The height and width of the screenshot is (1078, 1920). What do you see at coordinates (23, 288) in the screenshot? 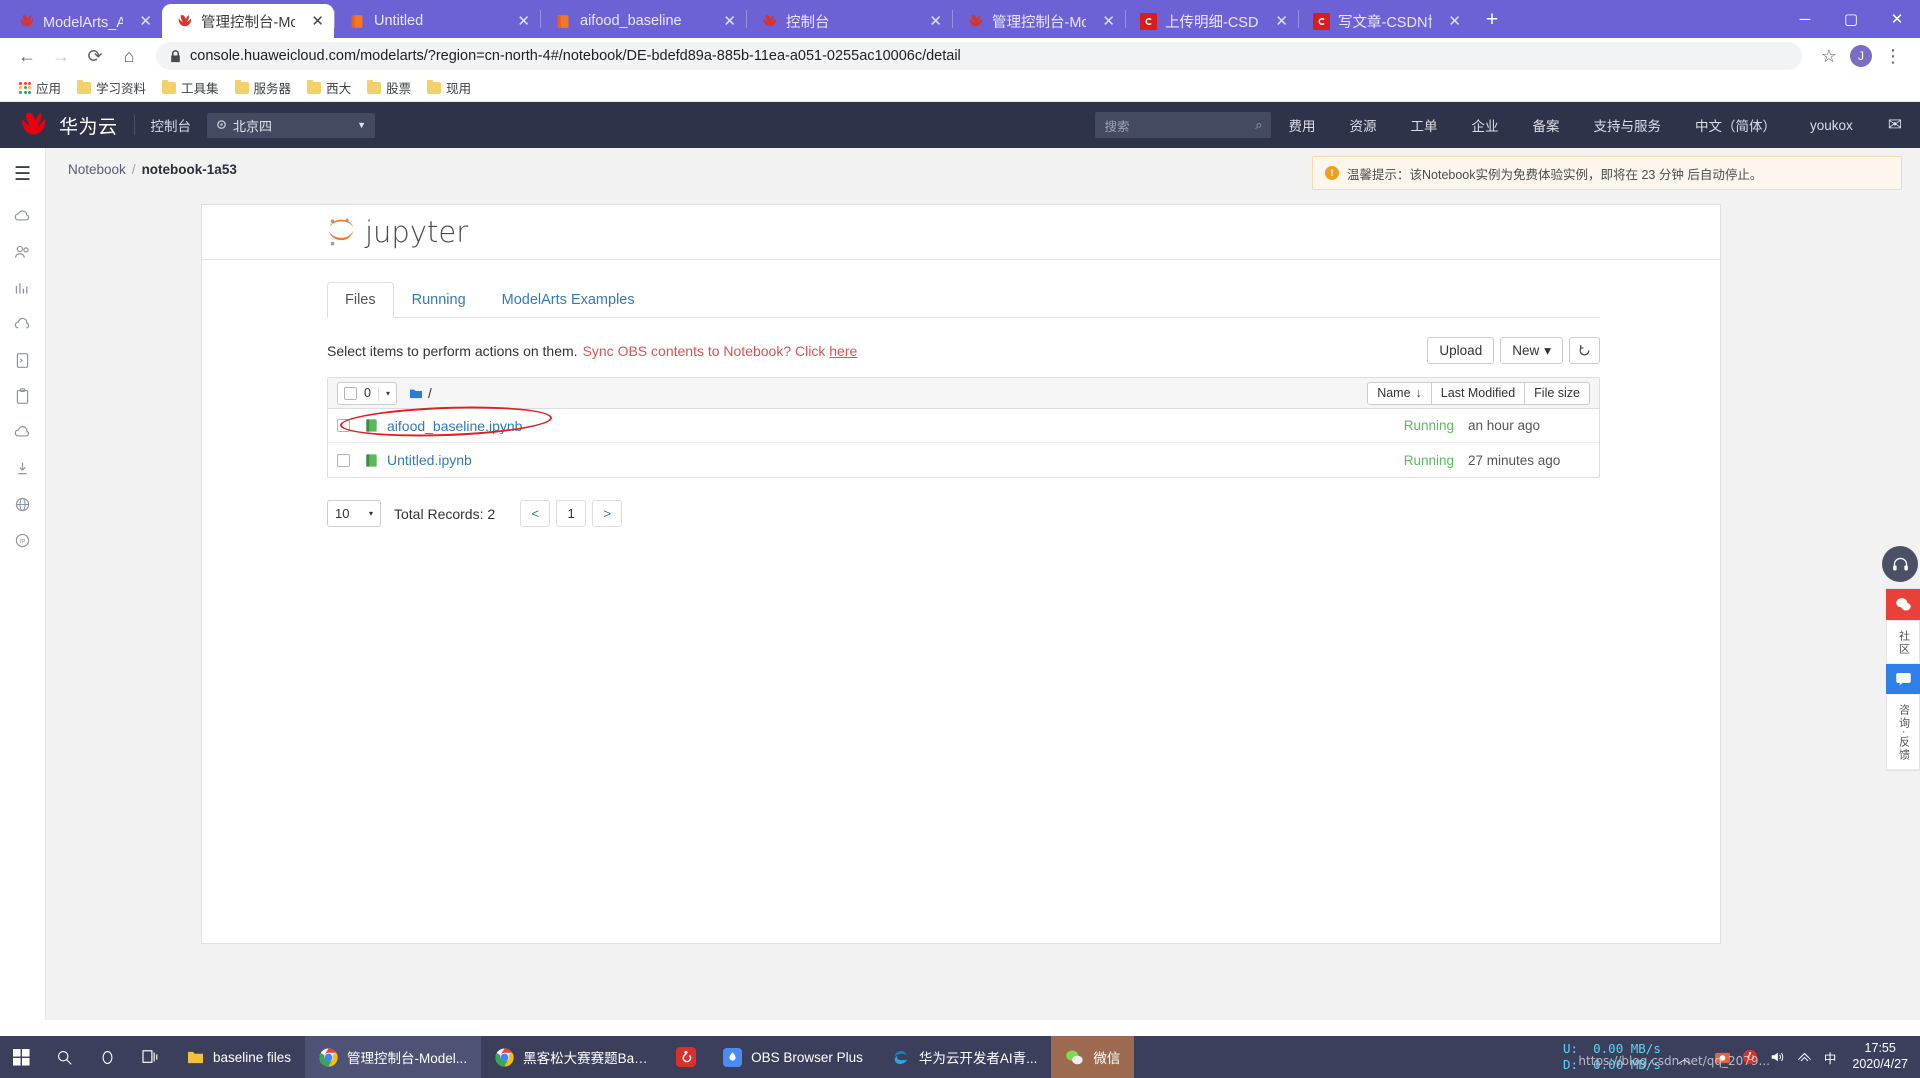
I see `sidebar-item-chart` at bounding box center [23, 288].